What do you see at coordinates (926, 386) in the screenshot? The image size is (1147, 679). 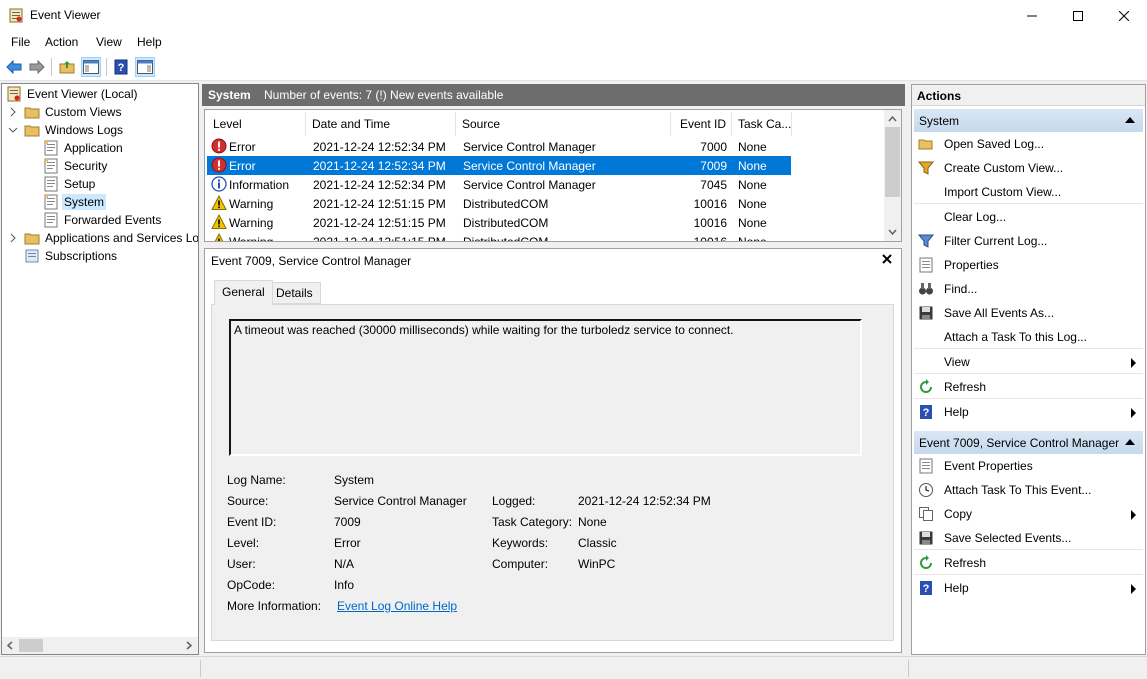 I see `refresh-icon` at bounding box center [926, 386].